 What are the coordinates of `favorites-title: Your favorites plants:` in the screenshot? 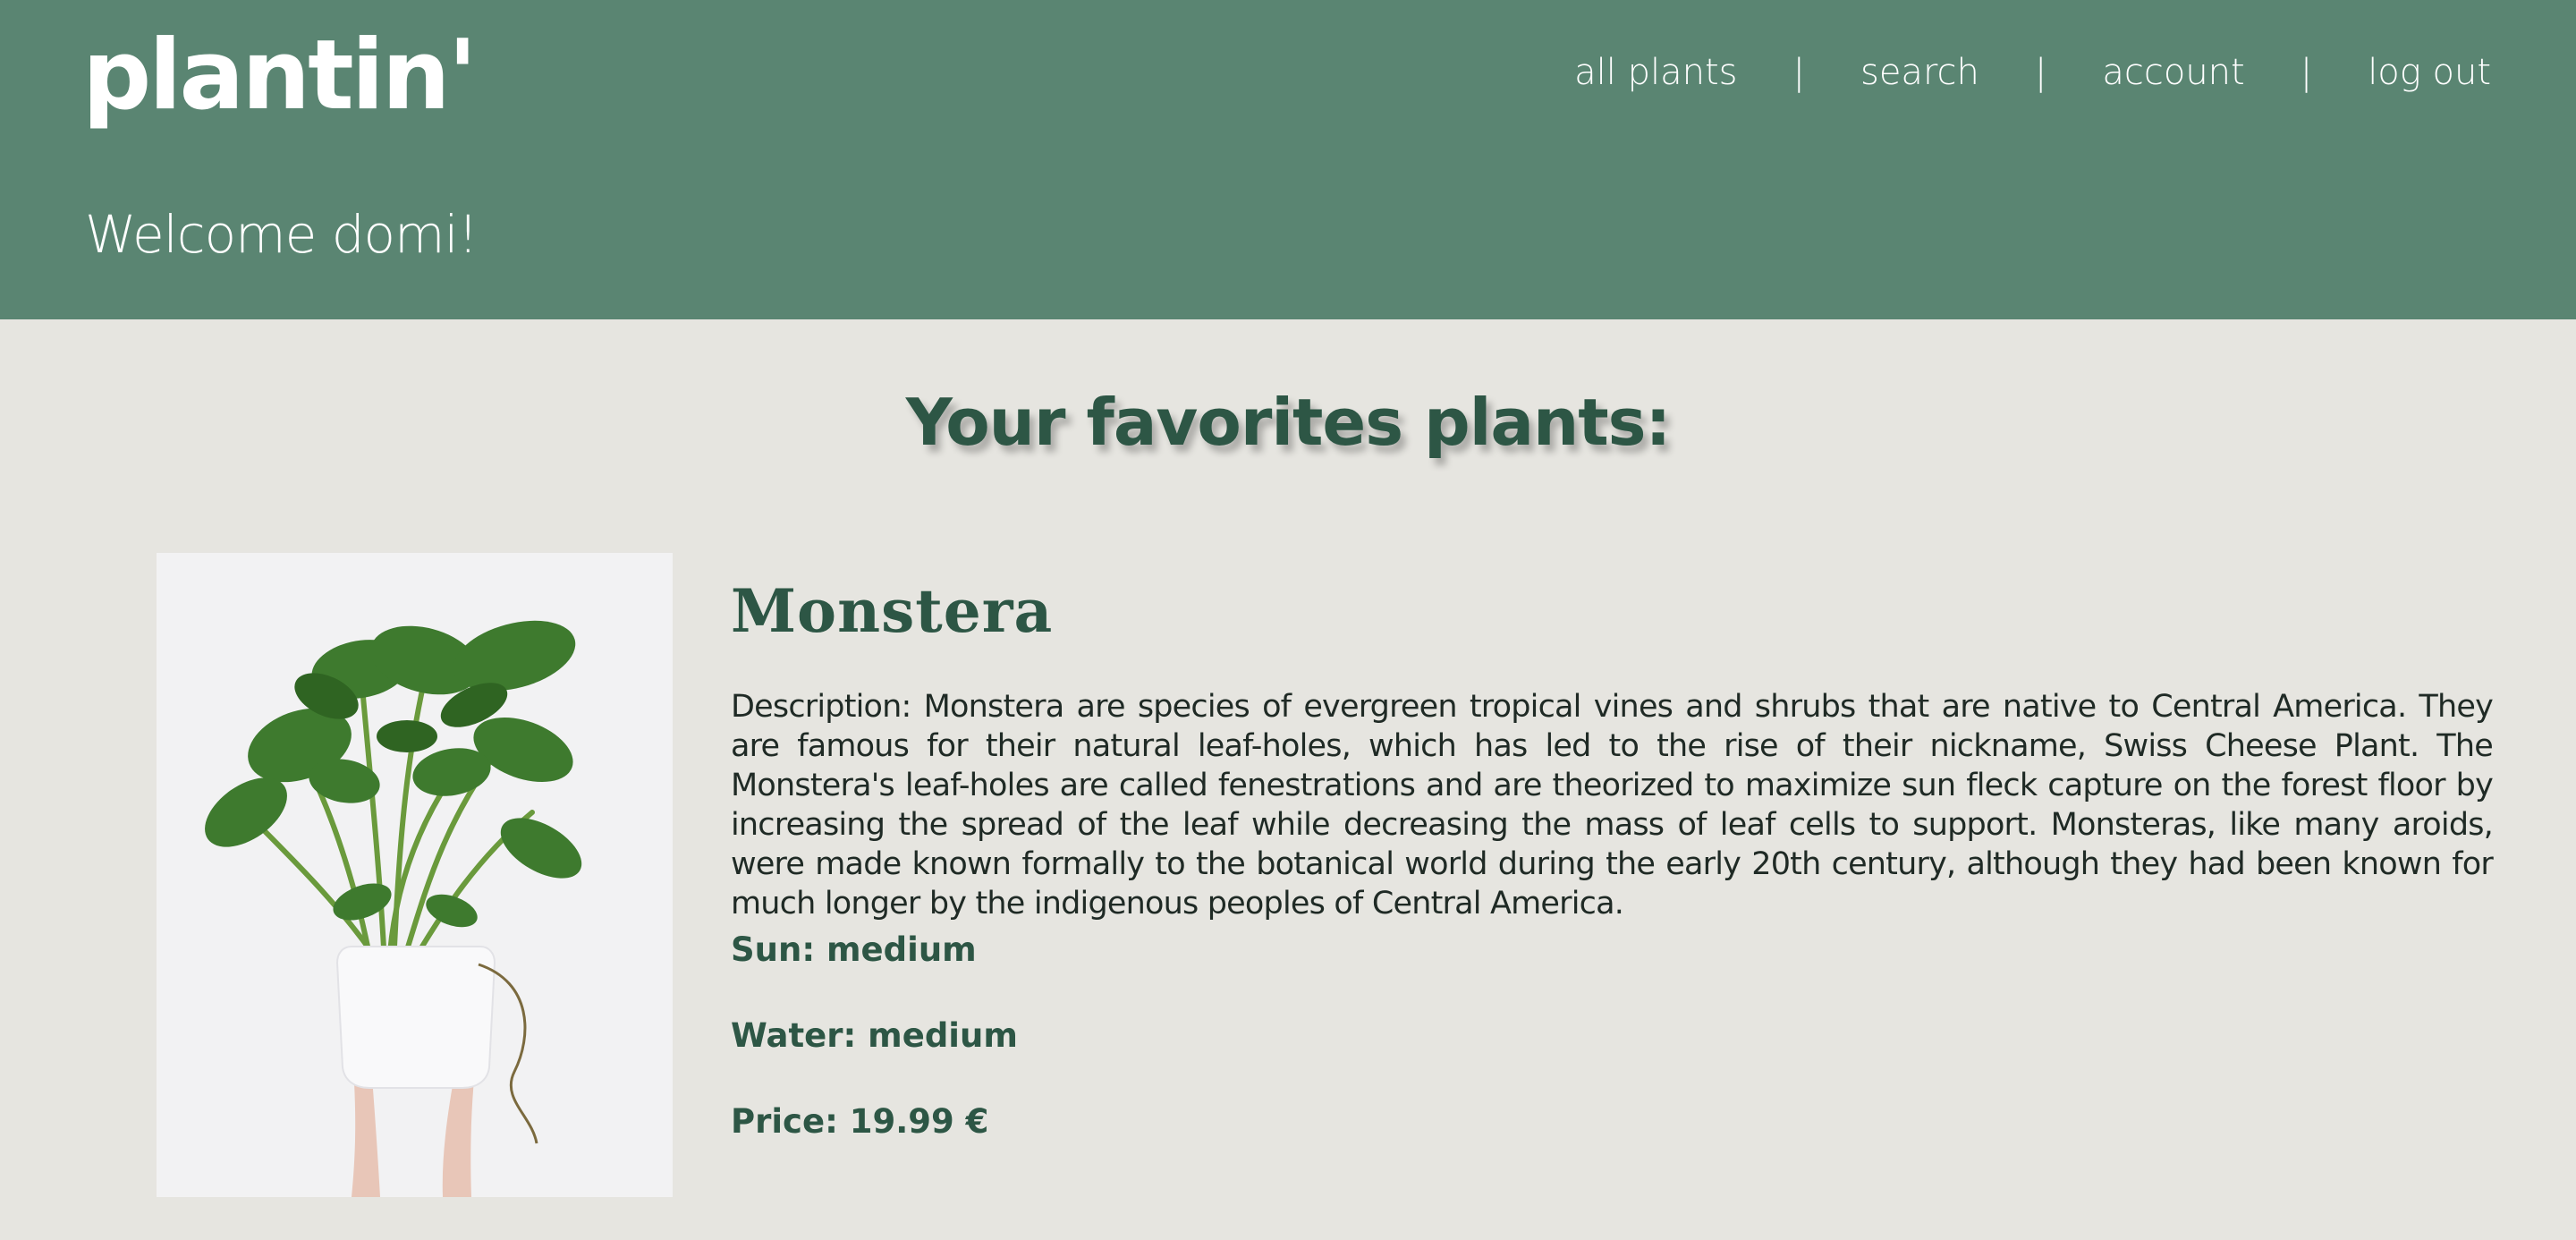 It's located at (1288, 422).